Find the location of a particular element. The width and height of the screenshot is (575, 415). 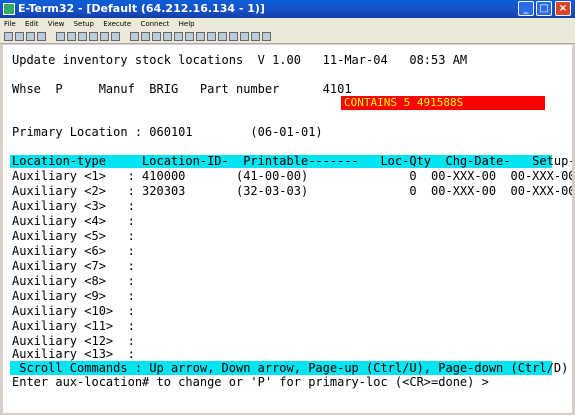

maximize-button: □ is located at coordinates (544, 8).